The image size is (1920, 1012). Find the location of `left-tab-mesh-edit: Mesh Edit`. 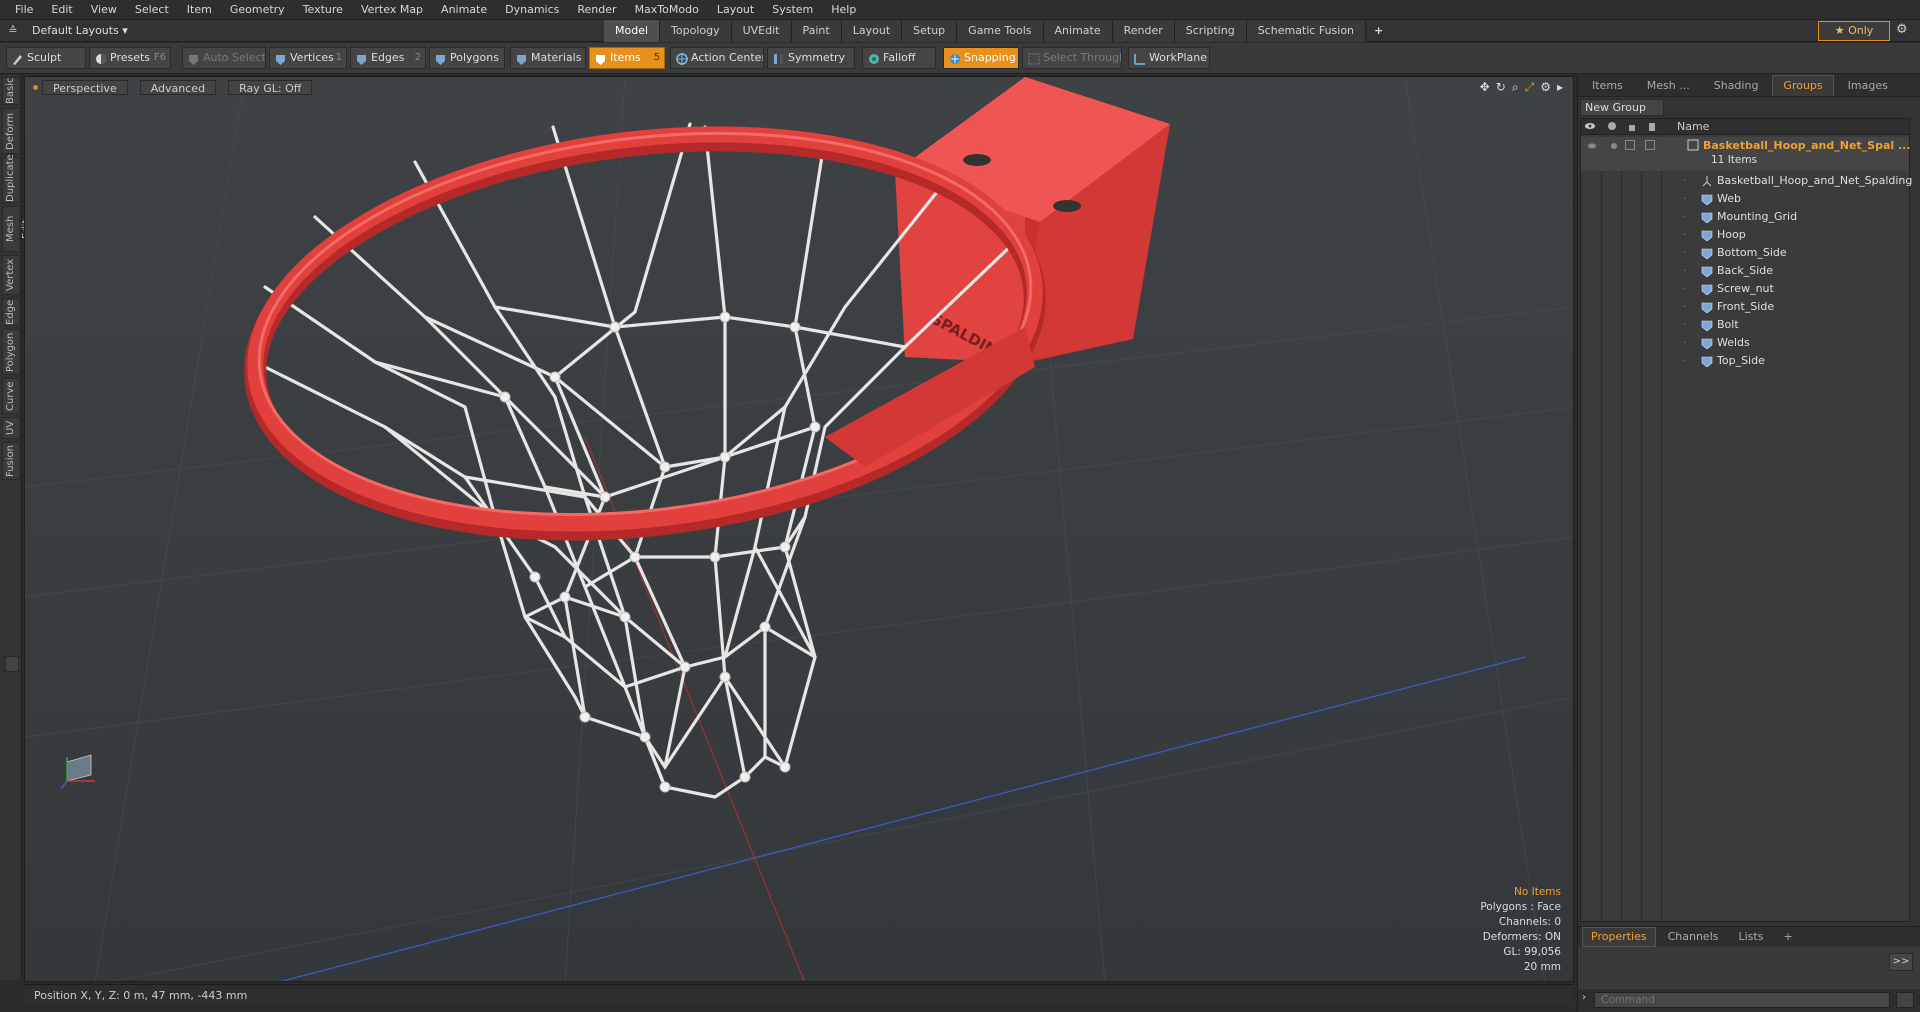

left-tab-mesh-edit: Mesh Edit is located at coordinates (17, 229).